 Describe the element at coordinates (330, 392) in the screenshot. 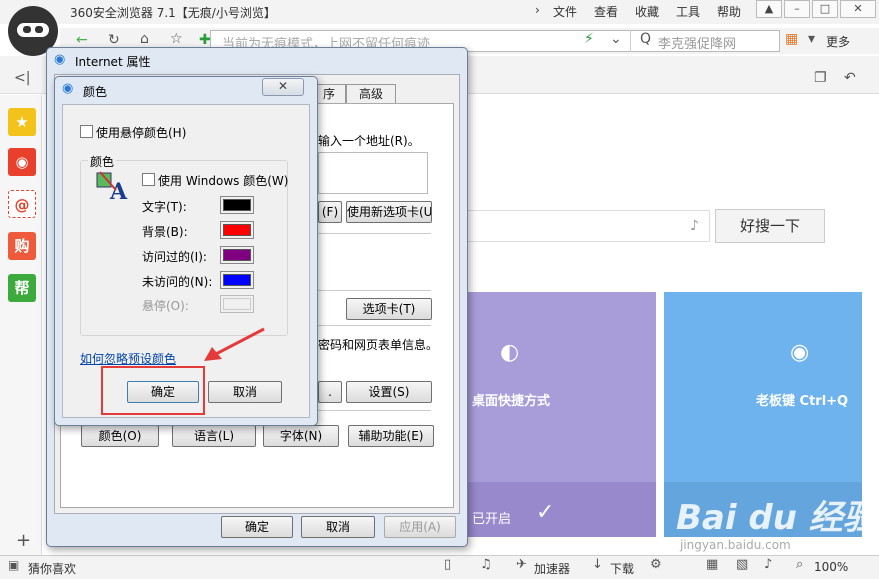

I see `delete-history-button: .` at that location.